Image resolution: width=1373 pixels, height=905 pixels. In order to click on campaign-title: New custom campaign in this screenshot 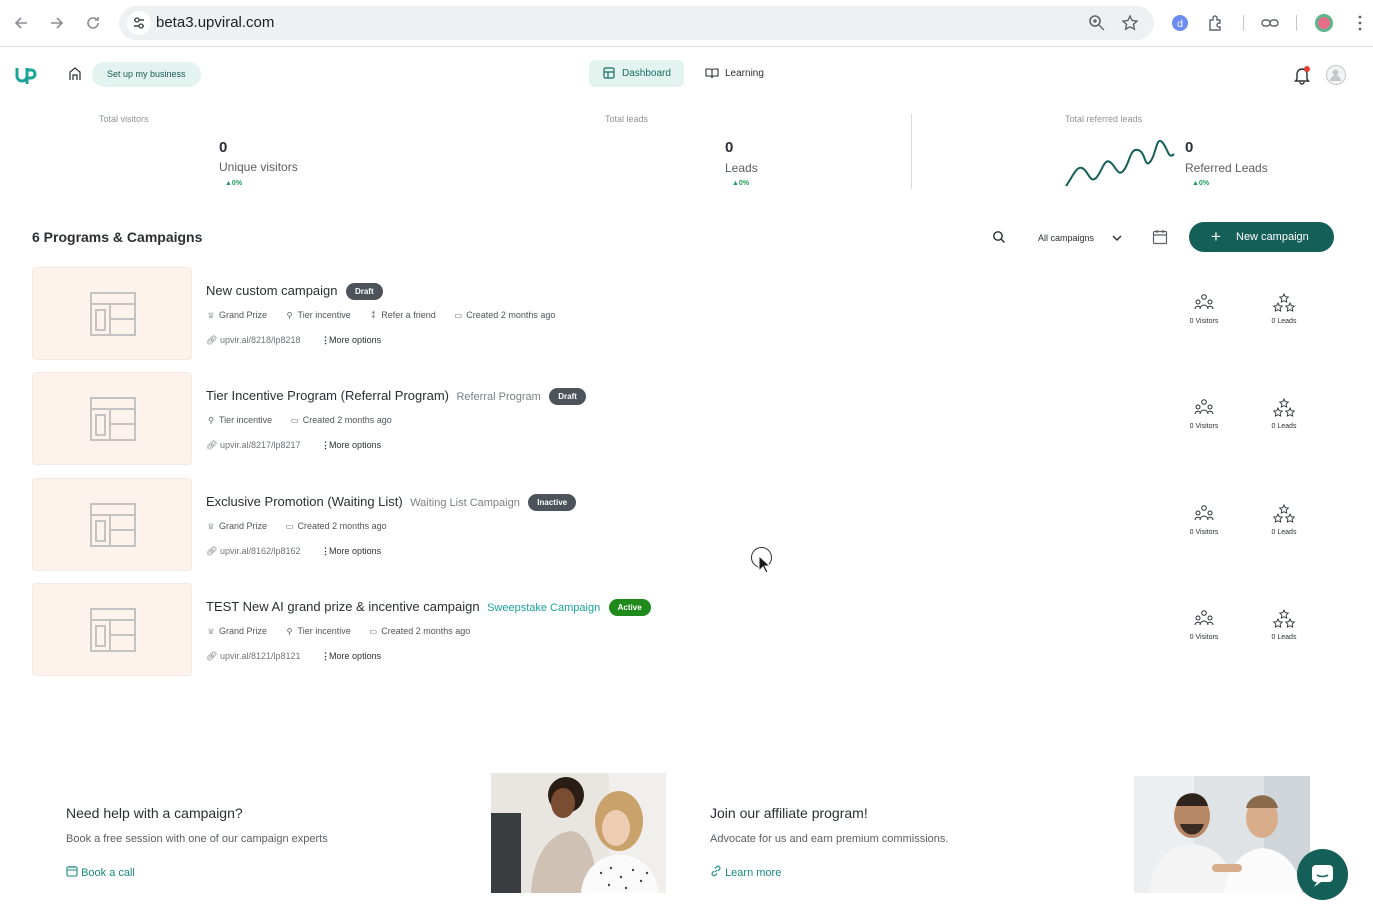, I will do `click(272, 290)`.